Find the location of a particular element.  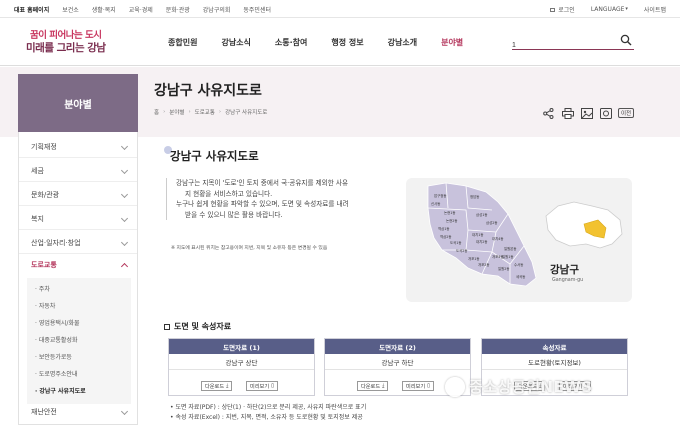

submenu-item: · 보안등가로등 is located at coordinates (53, 356).